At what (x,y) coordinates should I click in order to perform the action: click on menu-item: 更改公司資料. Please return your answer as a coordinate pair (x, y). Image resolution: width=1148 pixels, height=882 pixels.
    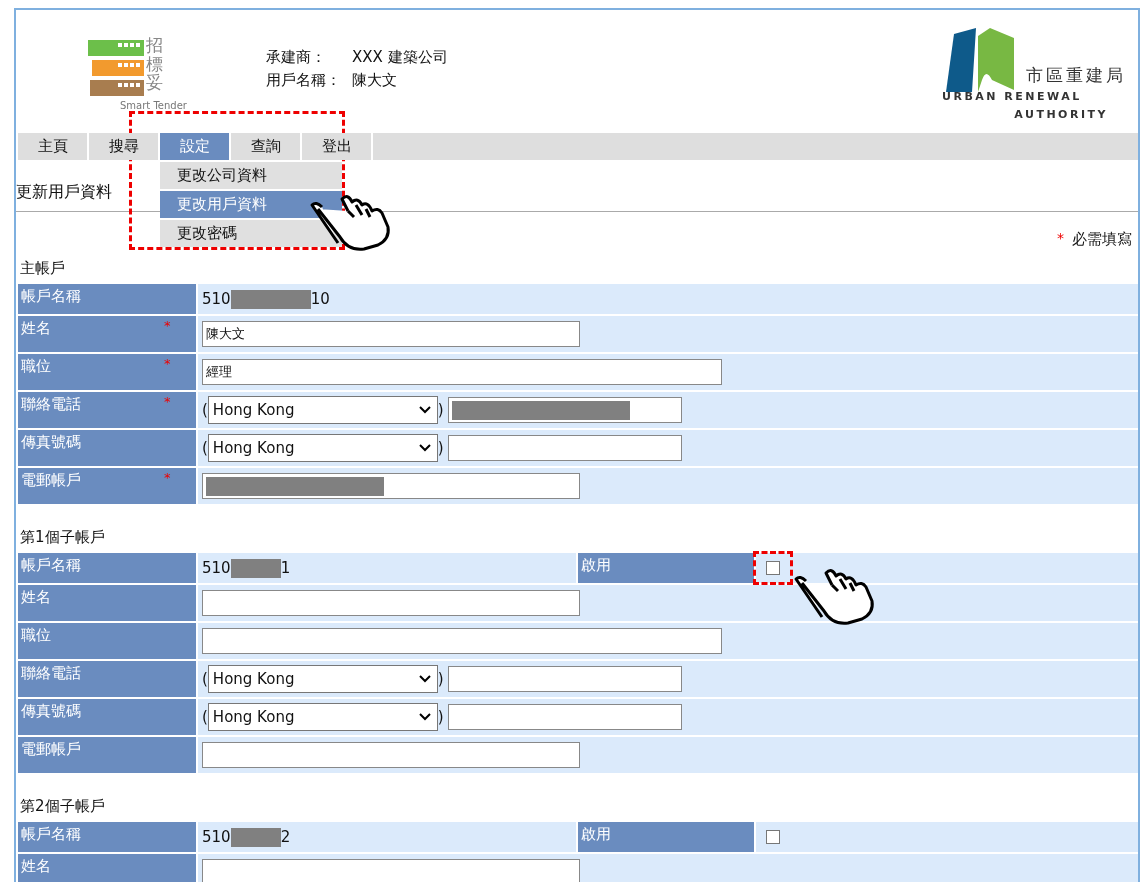
    Looking at the image, I should click on (251, 175).